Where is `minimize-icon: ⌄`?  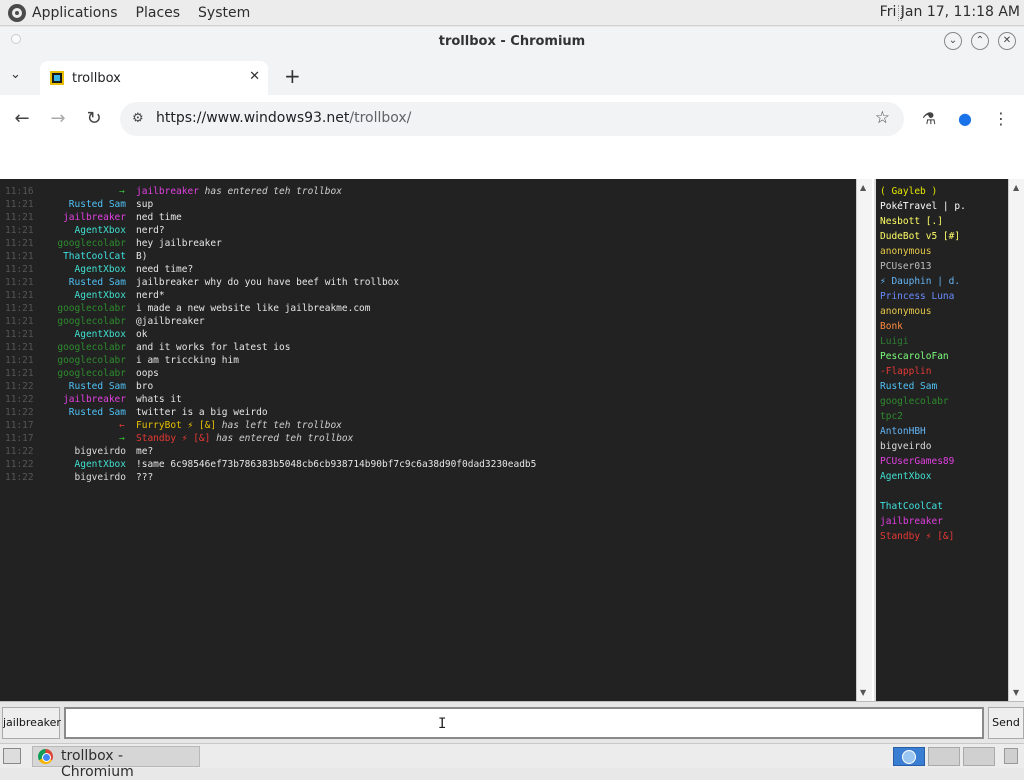
minimize-icon: ⌄ is located at coordinates (953, 41).